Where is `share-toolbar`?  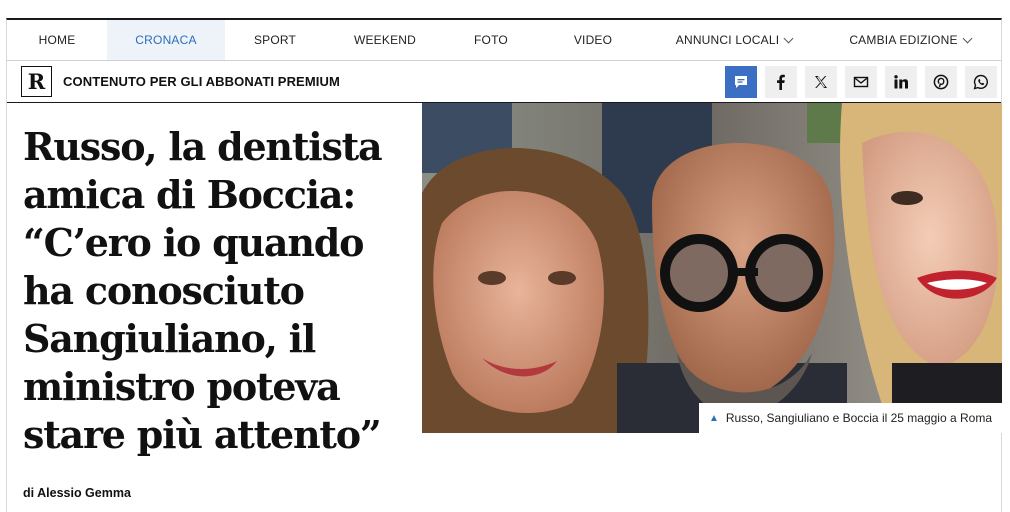 share-toolbar is located at coordinates (861, 81).